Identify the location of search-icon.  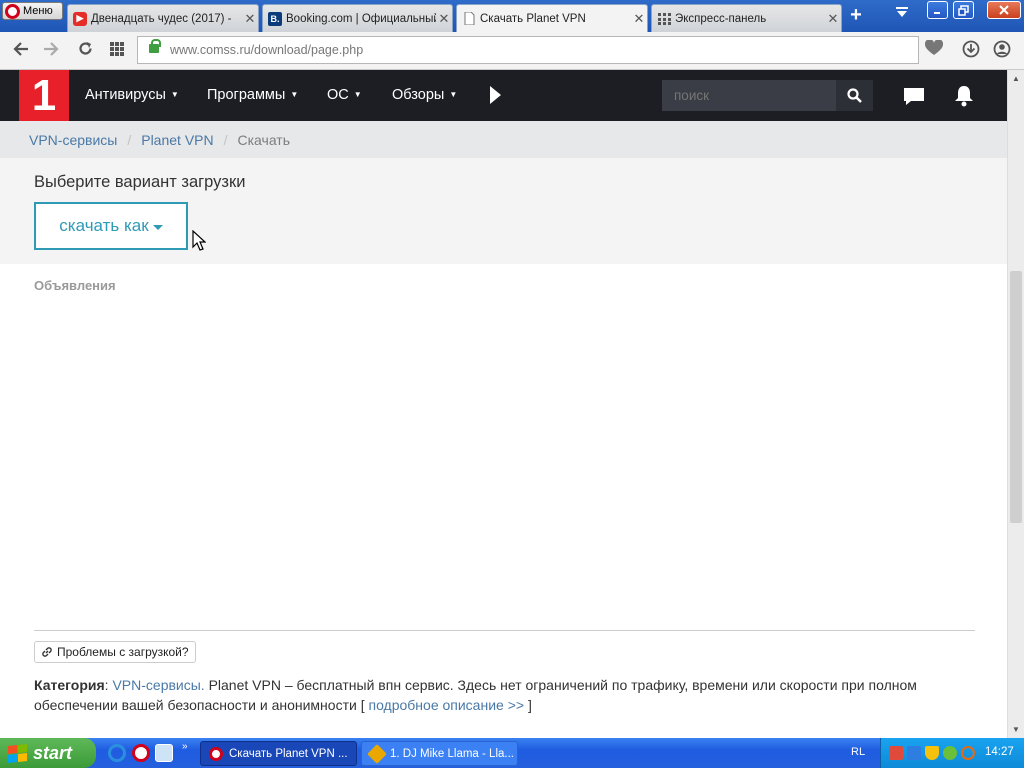
(854, 95).